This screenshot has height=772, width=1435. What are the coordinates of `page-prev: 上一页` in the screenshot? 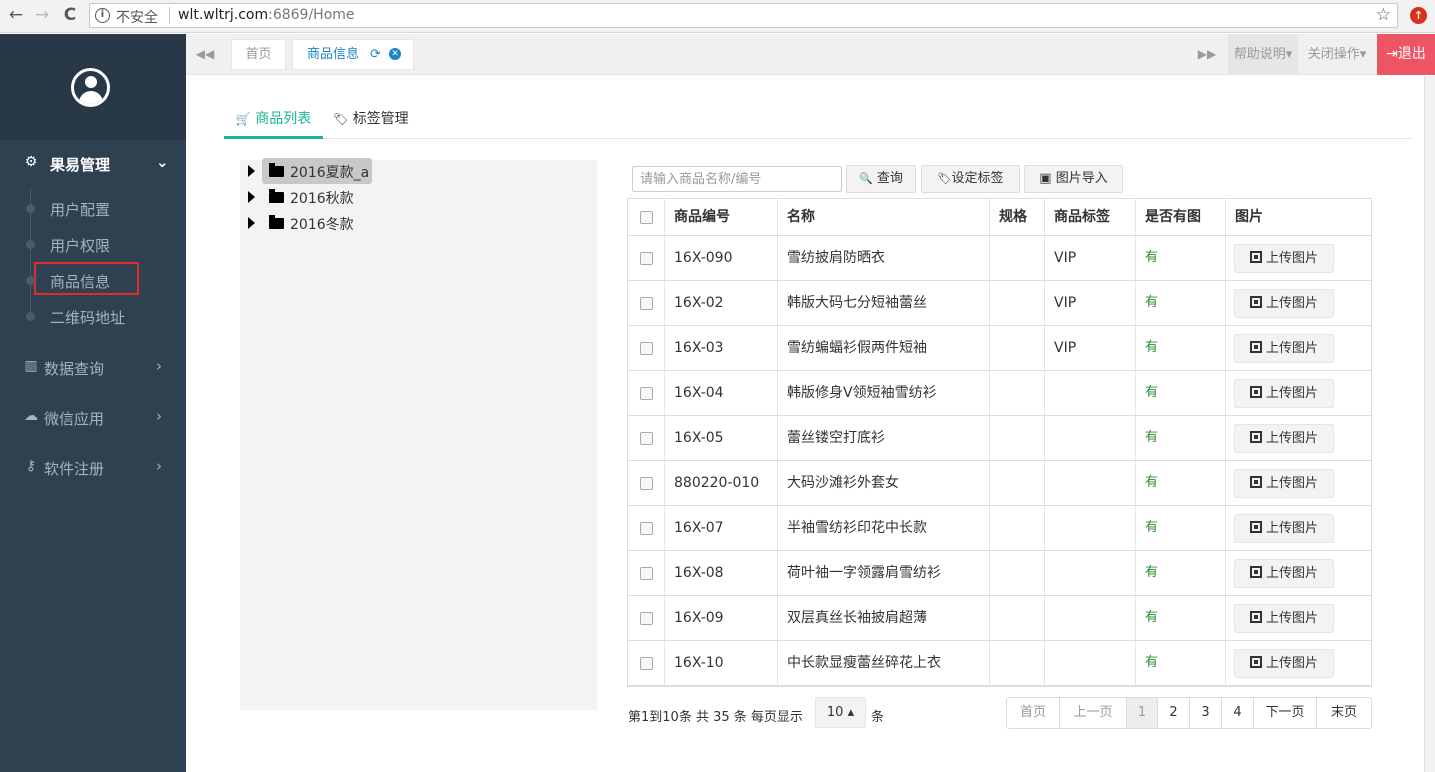 It's located at (1093, 713).